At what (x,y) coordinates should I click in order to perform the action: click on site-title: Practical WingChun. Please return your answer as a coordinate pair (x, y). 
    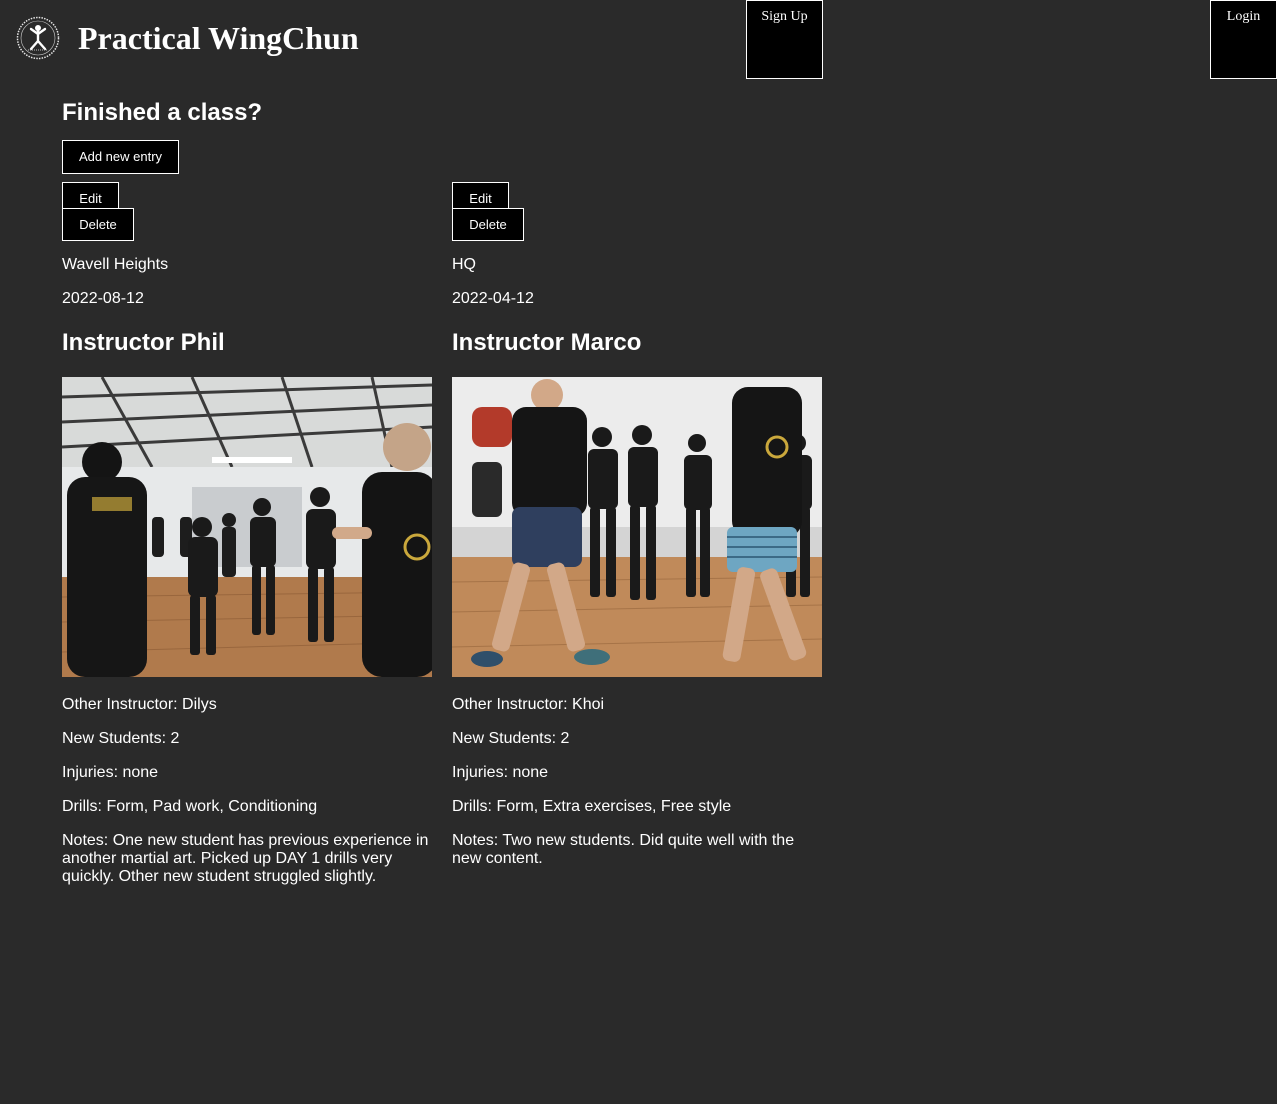
    Looking at the image, I should click on (218, 38).